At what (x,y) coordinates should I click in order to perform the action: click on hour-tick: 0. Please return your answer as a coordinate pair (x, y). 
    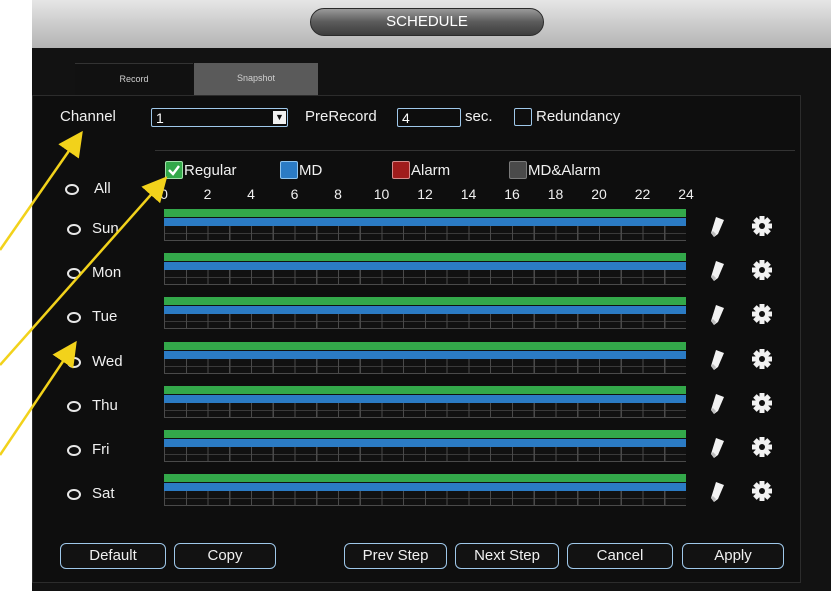
    Looking at the image, I should click on (164, 194).